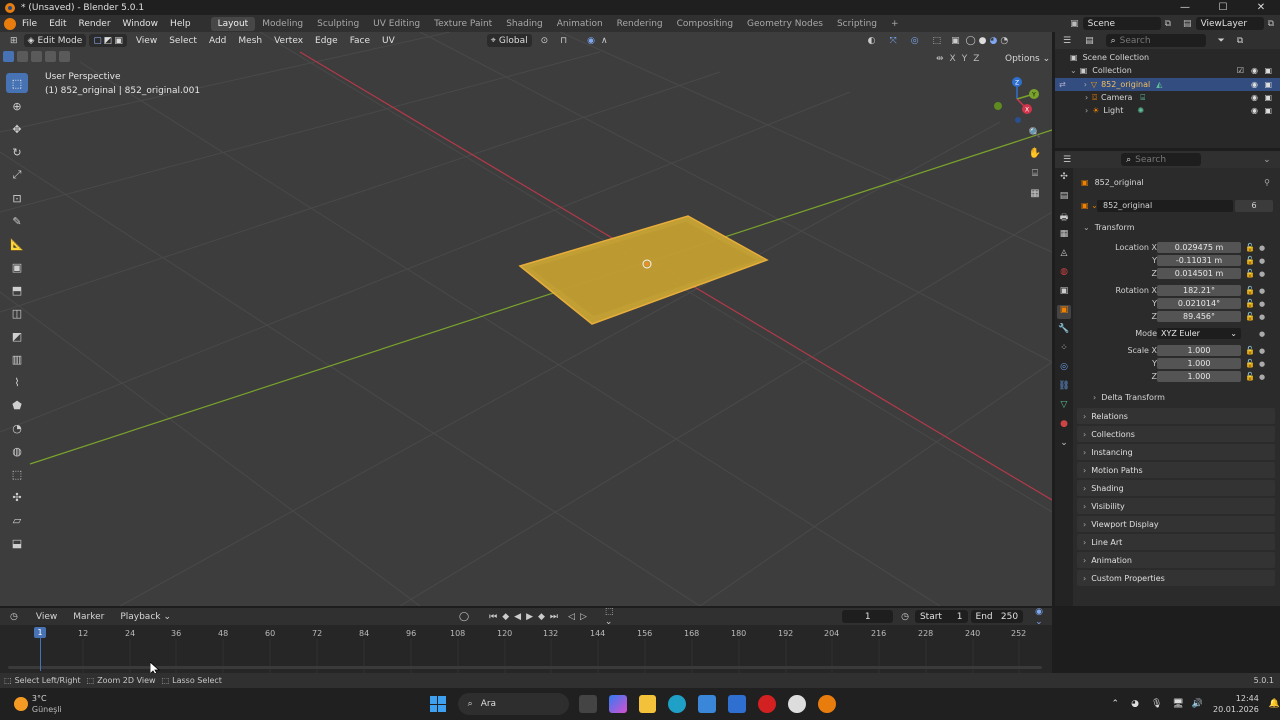 This screenshot has height=720, width=1280. I want to click on collection-tab-icon: ▣, so click(1064, 293).